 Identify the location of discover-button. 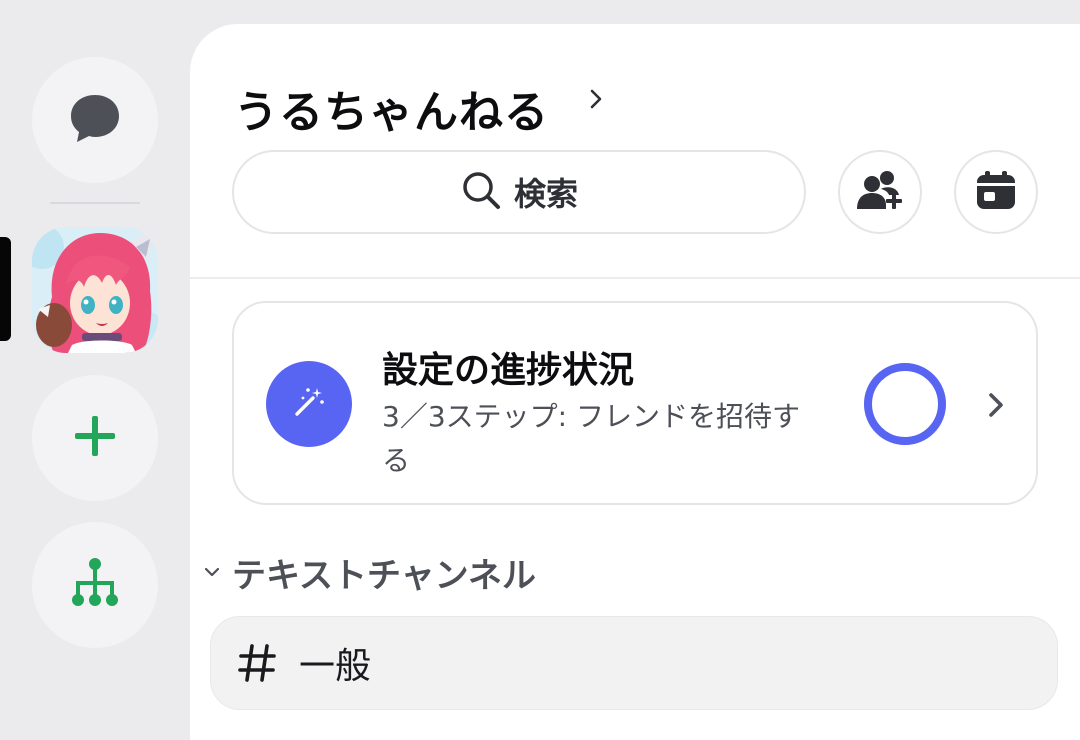
(95, 585).